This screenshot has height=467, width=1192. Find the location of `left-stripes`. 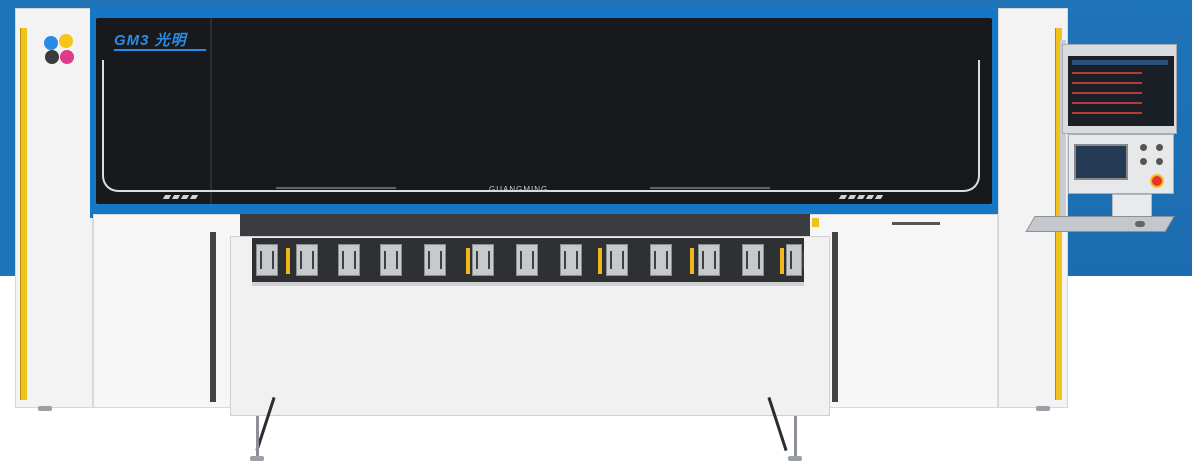

left-stripes is located at coordinates (181, 192).